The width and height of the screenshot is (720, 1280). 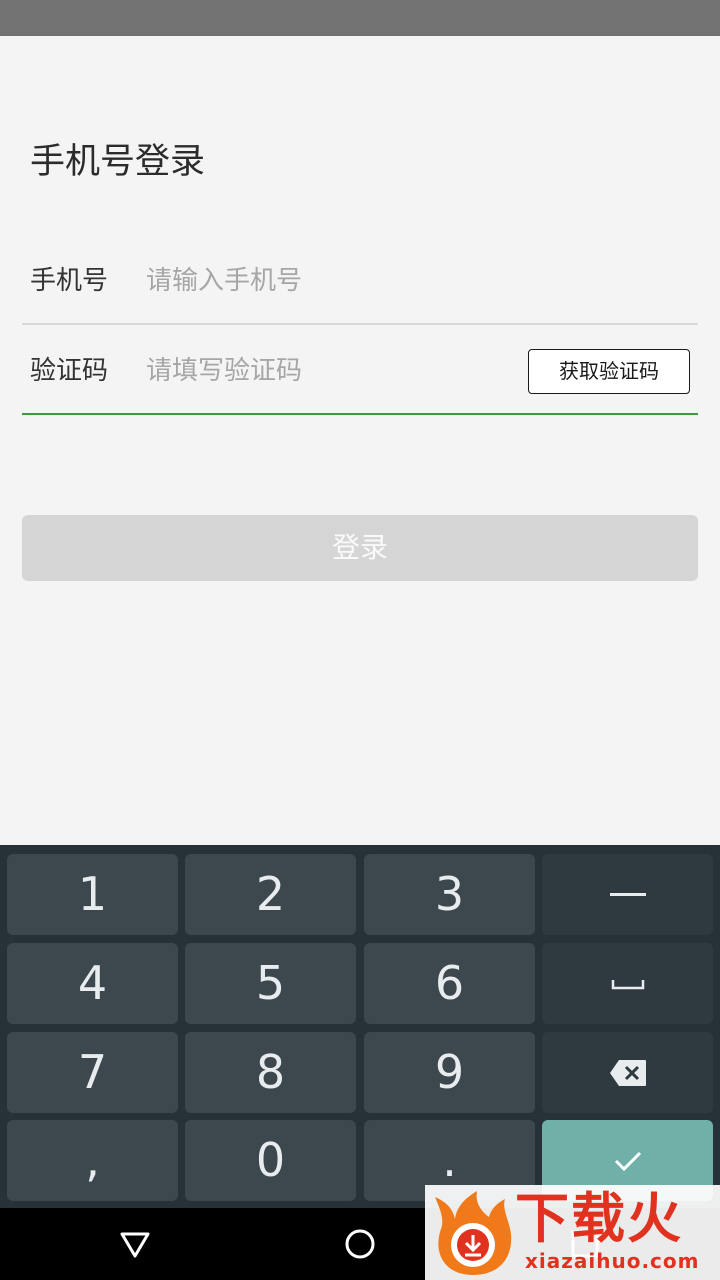 What do you see at coordinates (92, 894) in the screenshot?
I see `key-1: 1` at bounding box center [92, 894].